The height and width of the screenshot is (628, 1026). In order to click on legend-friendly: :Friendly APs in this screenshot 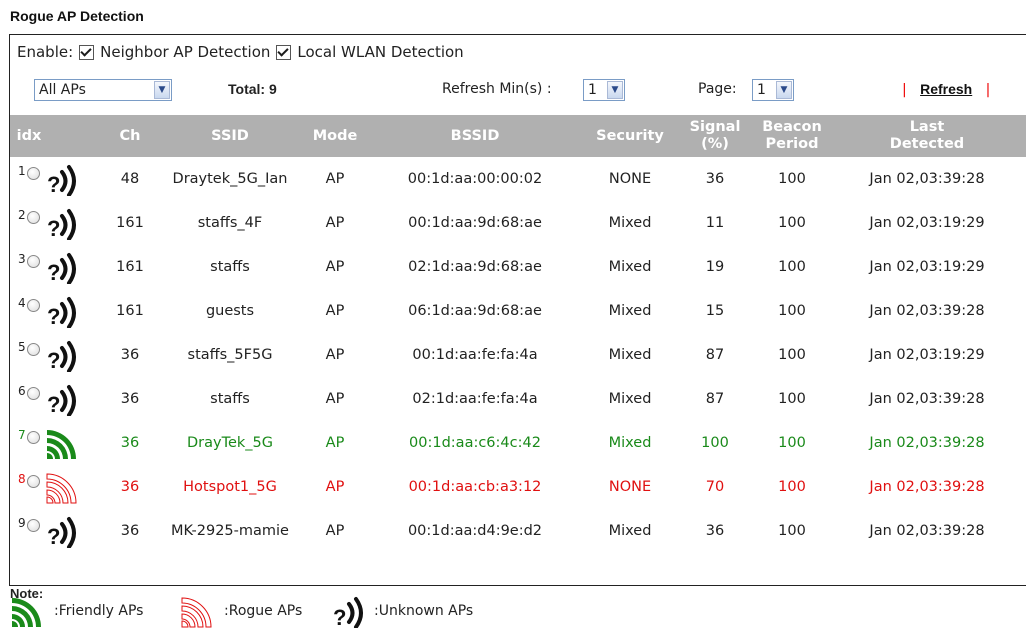, I will do `click(77, 611)`.